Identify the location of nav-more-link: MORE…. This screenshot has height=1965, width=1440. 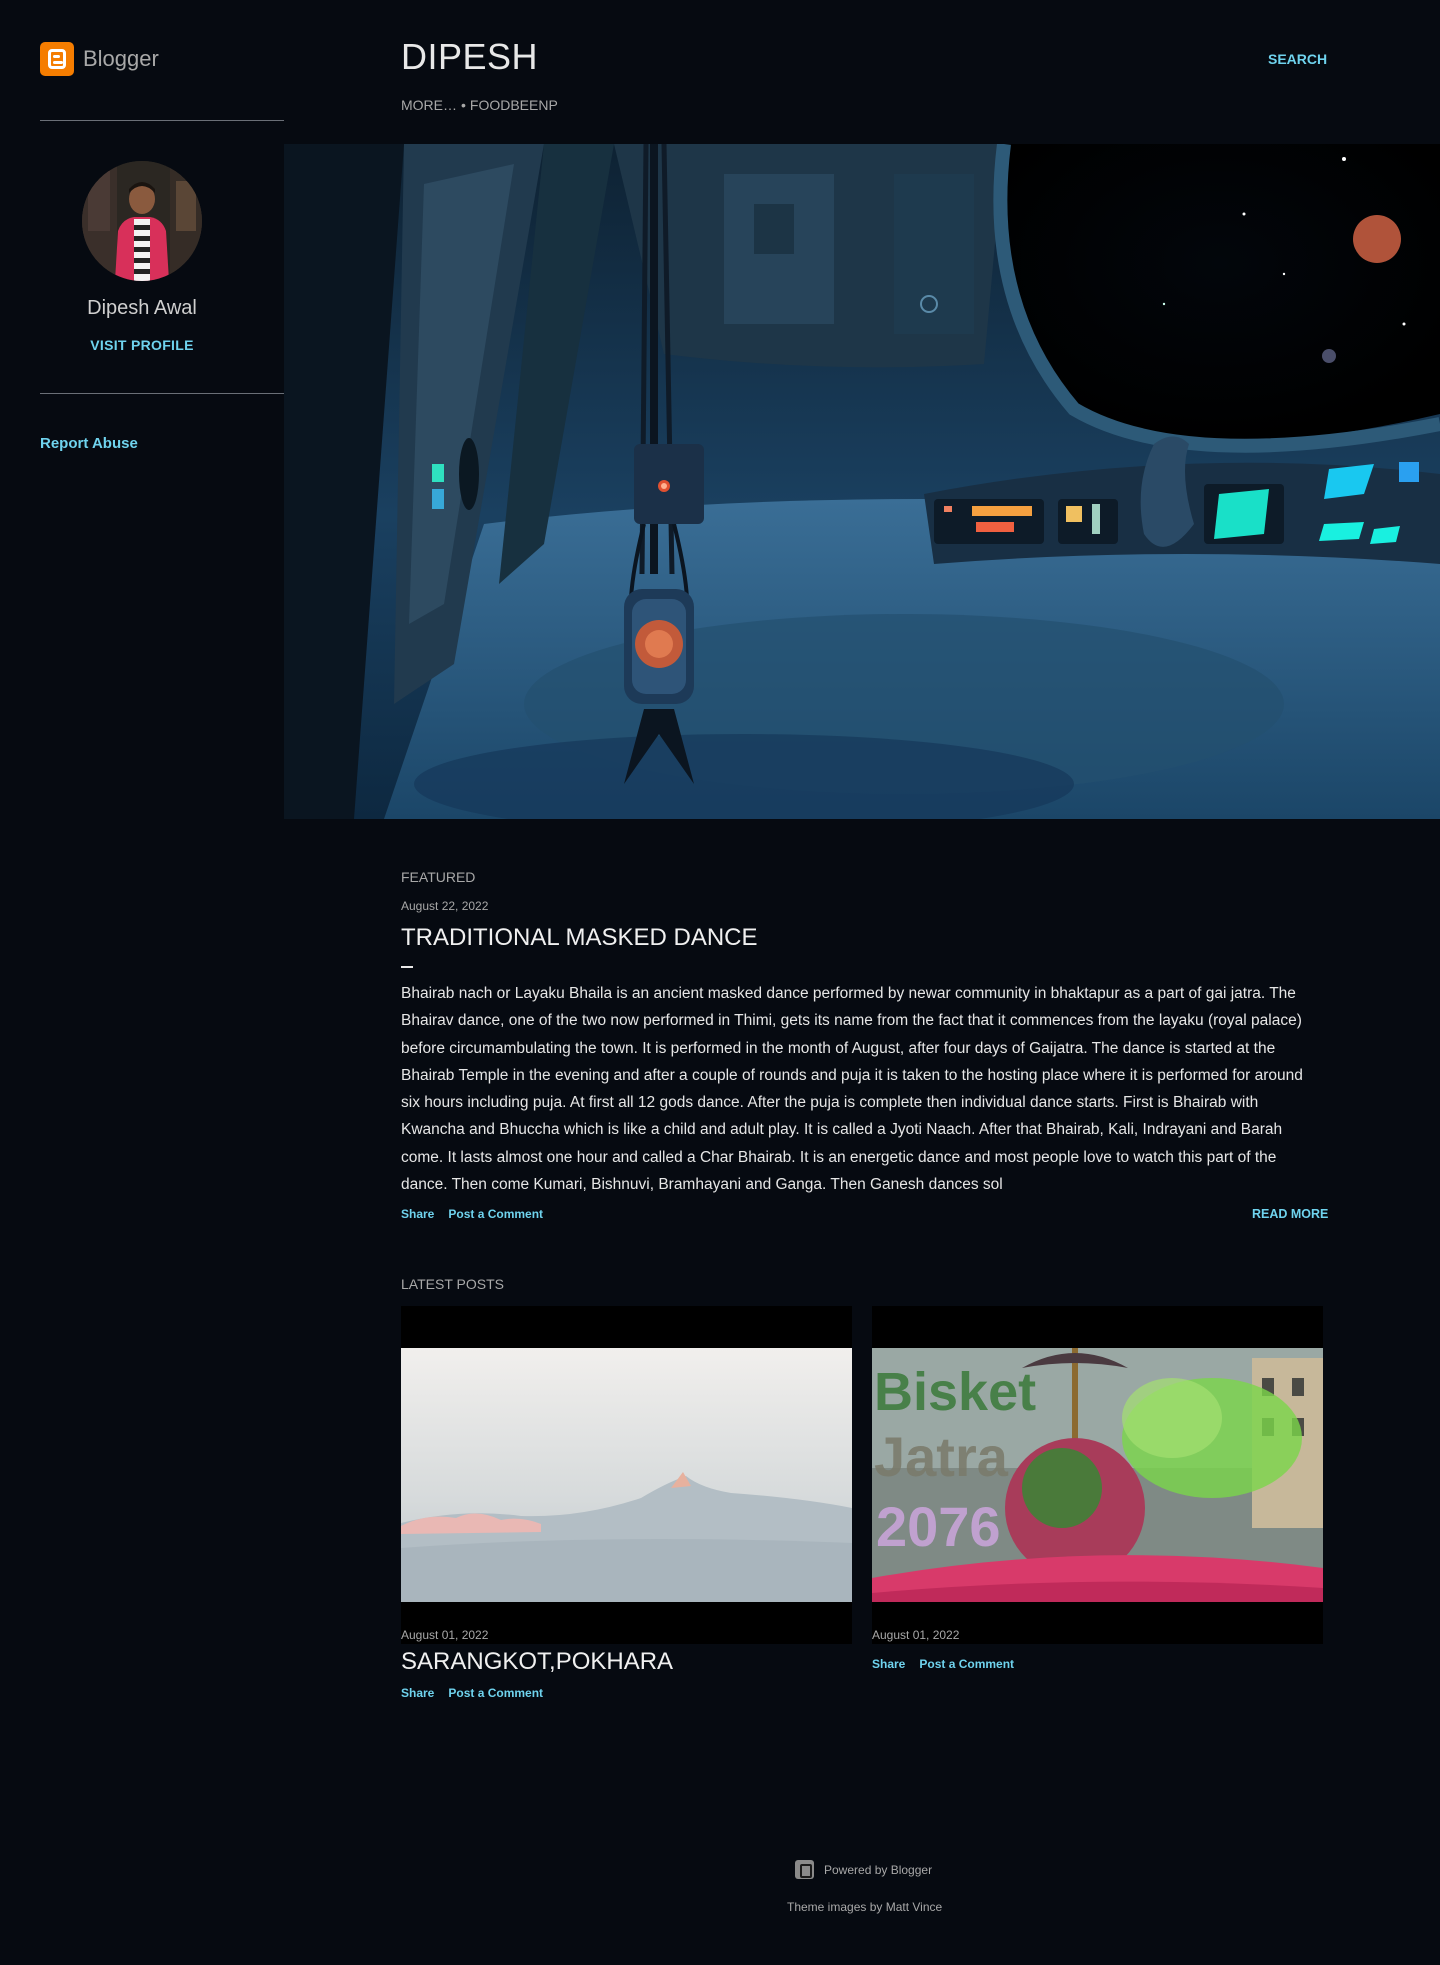
(429, 105).